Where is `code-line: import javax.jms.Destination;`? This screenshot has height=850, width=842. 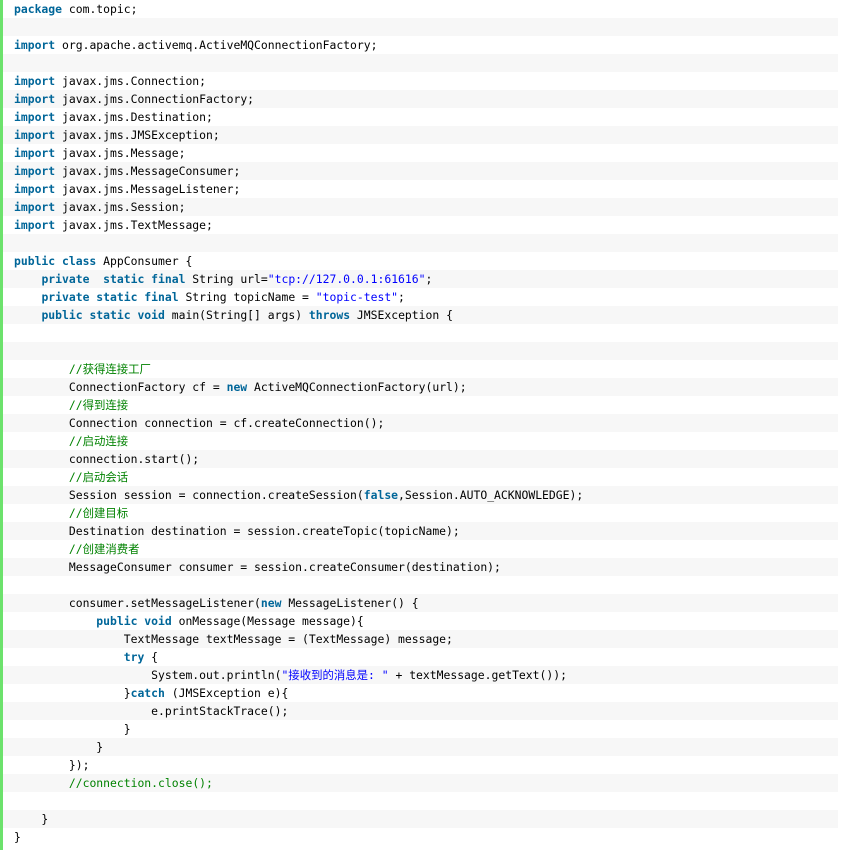
code-line: import javax.jms.Destination; is located at coordinates (420, 117).